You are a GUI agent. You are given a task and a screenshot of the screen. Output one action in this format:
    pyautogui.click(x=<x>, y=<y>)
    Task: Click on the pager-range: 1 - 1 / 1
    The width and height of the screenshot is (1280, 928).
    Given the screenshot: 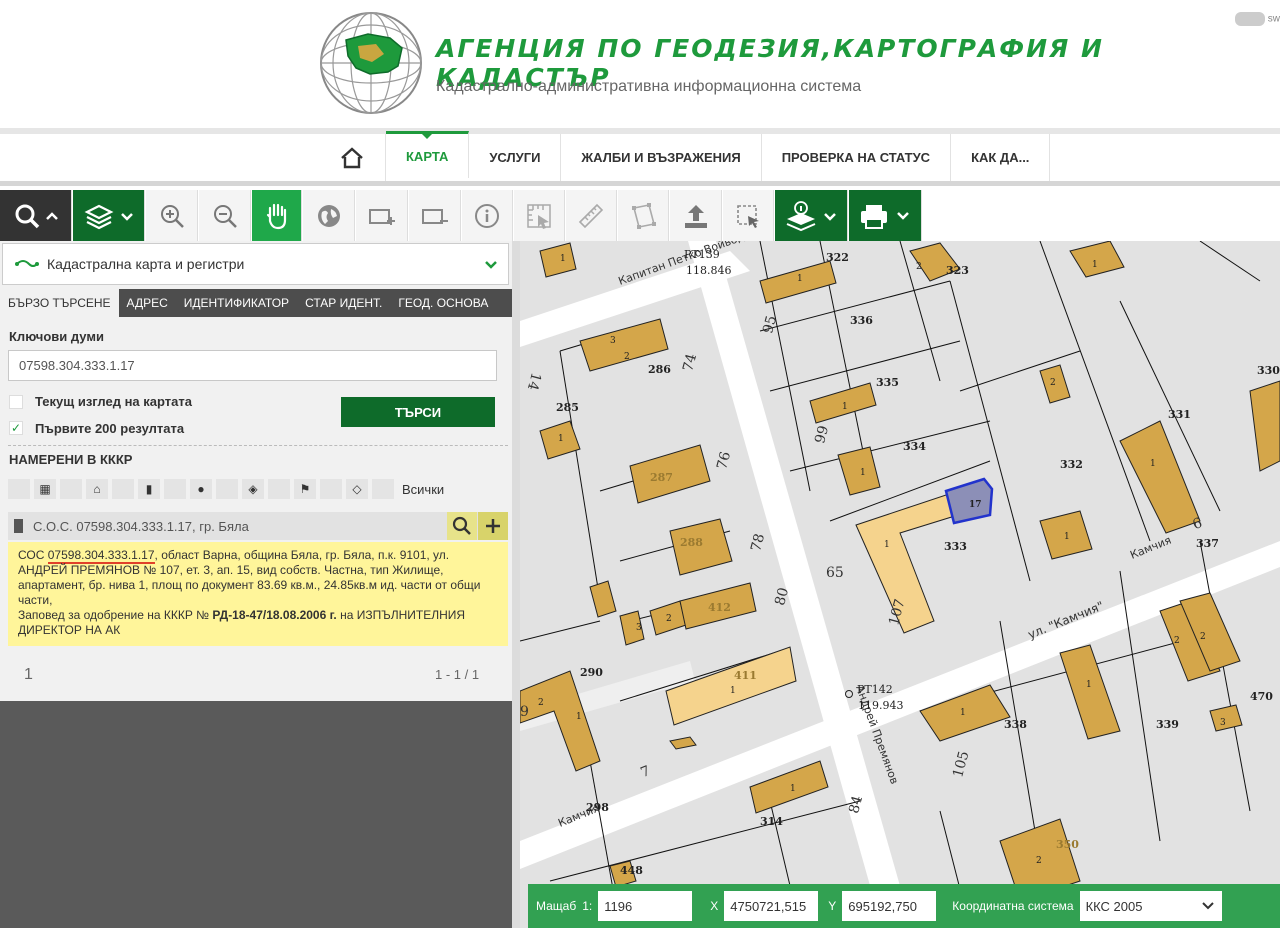 What is the action you would take?
    pyautogui.click(x=457, y=674)
    